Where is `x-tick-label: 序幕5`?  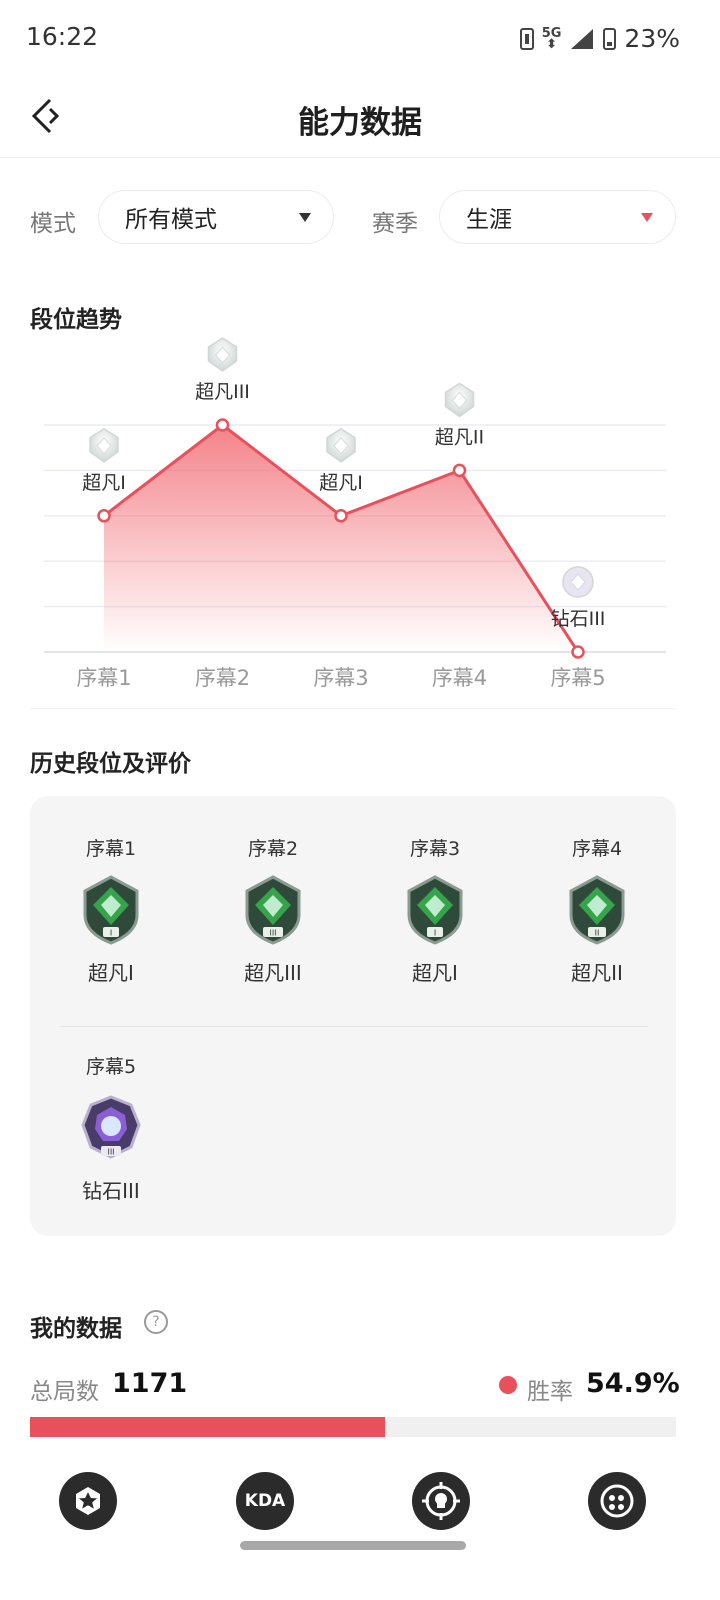 x-tick-label: 序幕5 is located at coordinates (577, 678).